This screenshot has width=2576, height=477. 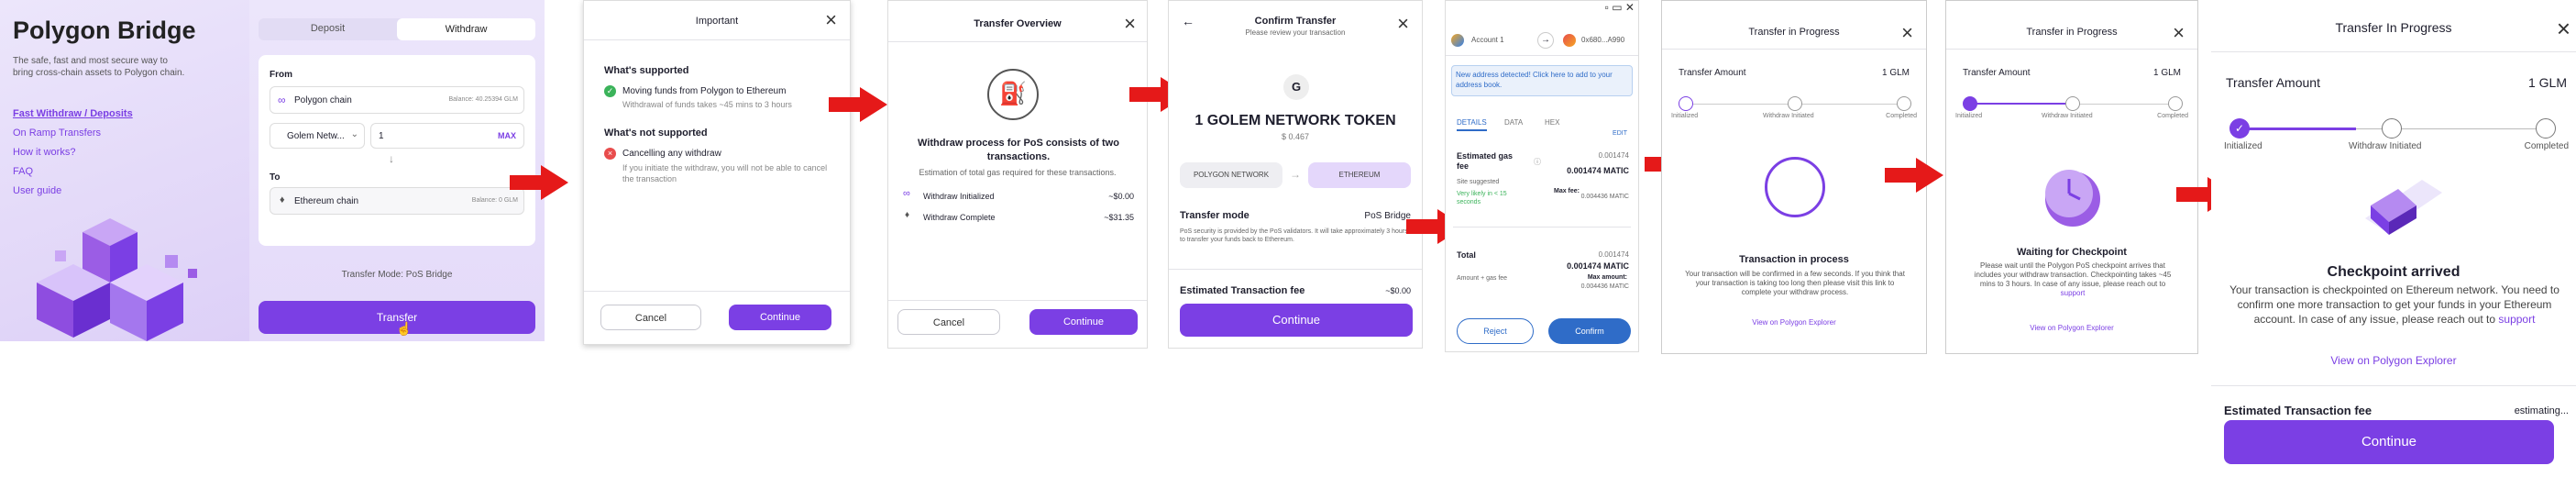 What do you see at coordinates (1013, 94) in the screenshot?
I see `gas-pump-icon: ⛽` at bounding box center [1013, 94].